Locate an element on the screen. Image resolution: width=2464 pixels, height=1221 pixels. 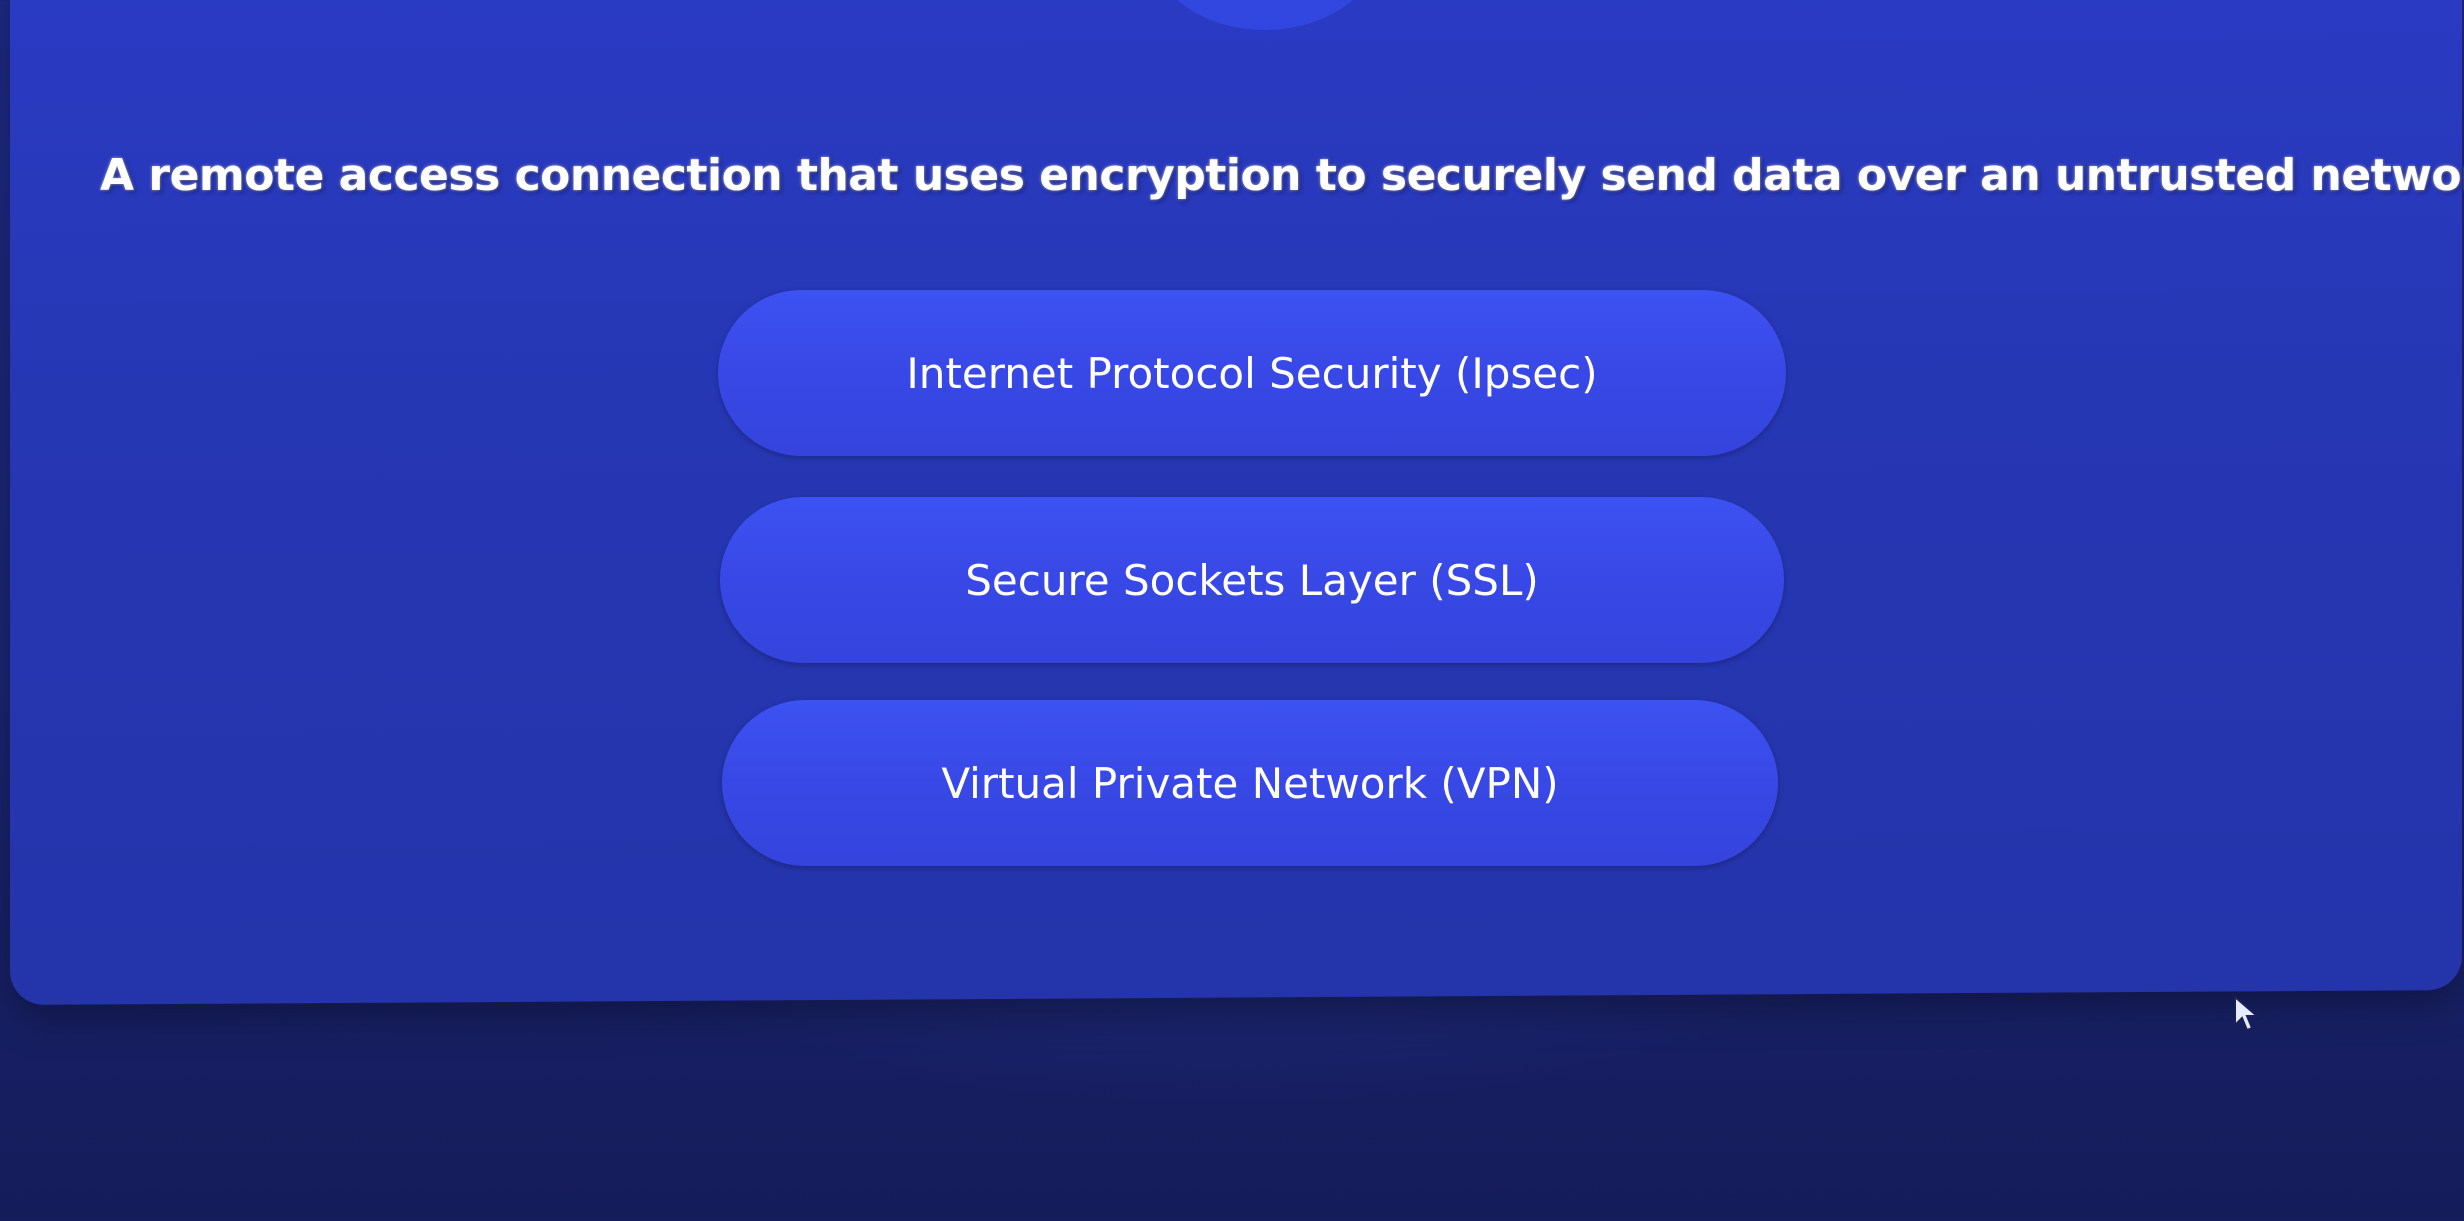
answer-option-ipsec: Internet Protocol Security (Ipsec) is located at coordinates (1252, 373).